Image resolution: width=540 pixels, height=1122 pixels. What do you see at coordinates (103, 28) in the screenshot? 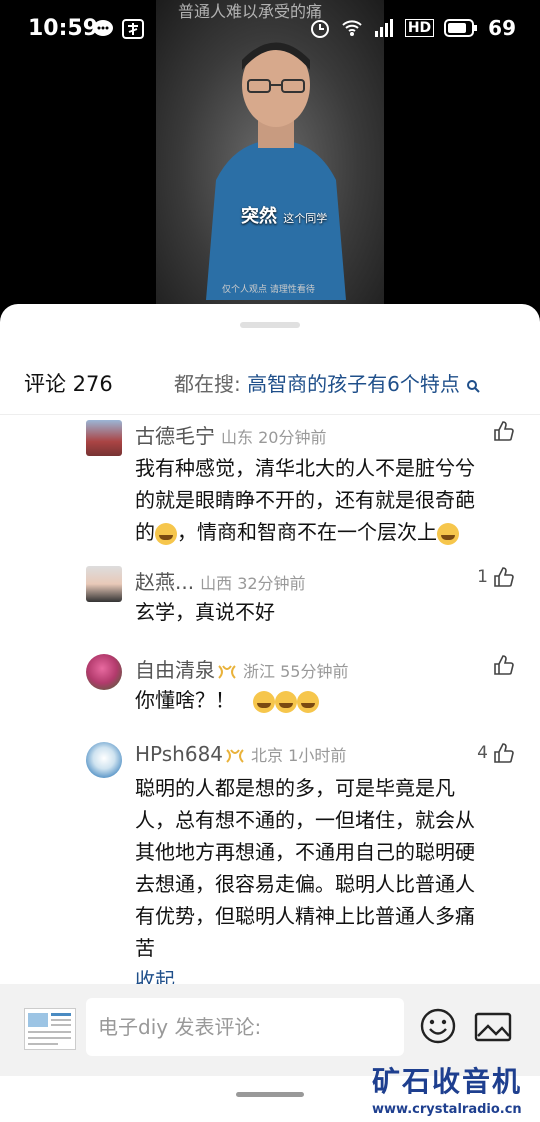
I see `chat-bubble-icon` at bounding box center [103, 28].